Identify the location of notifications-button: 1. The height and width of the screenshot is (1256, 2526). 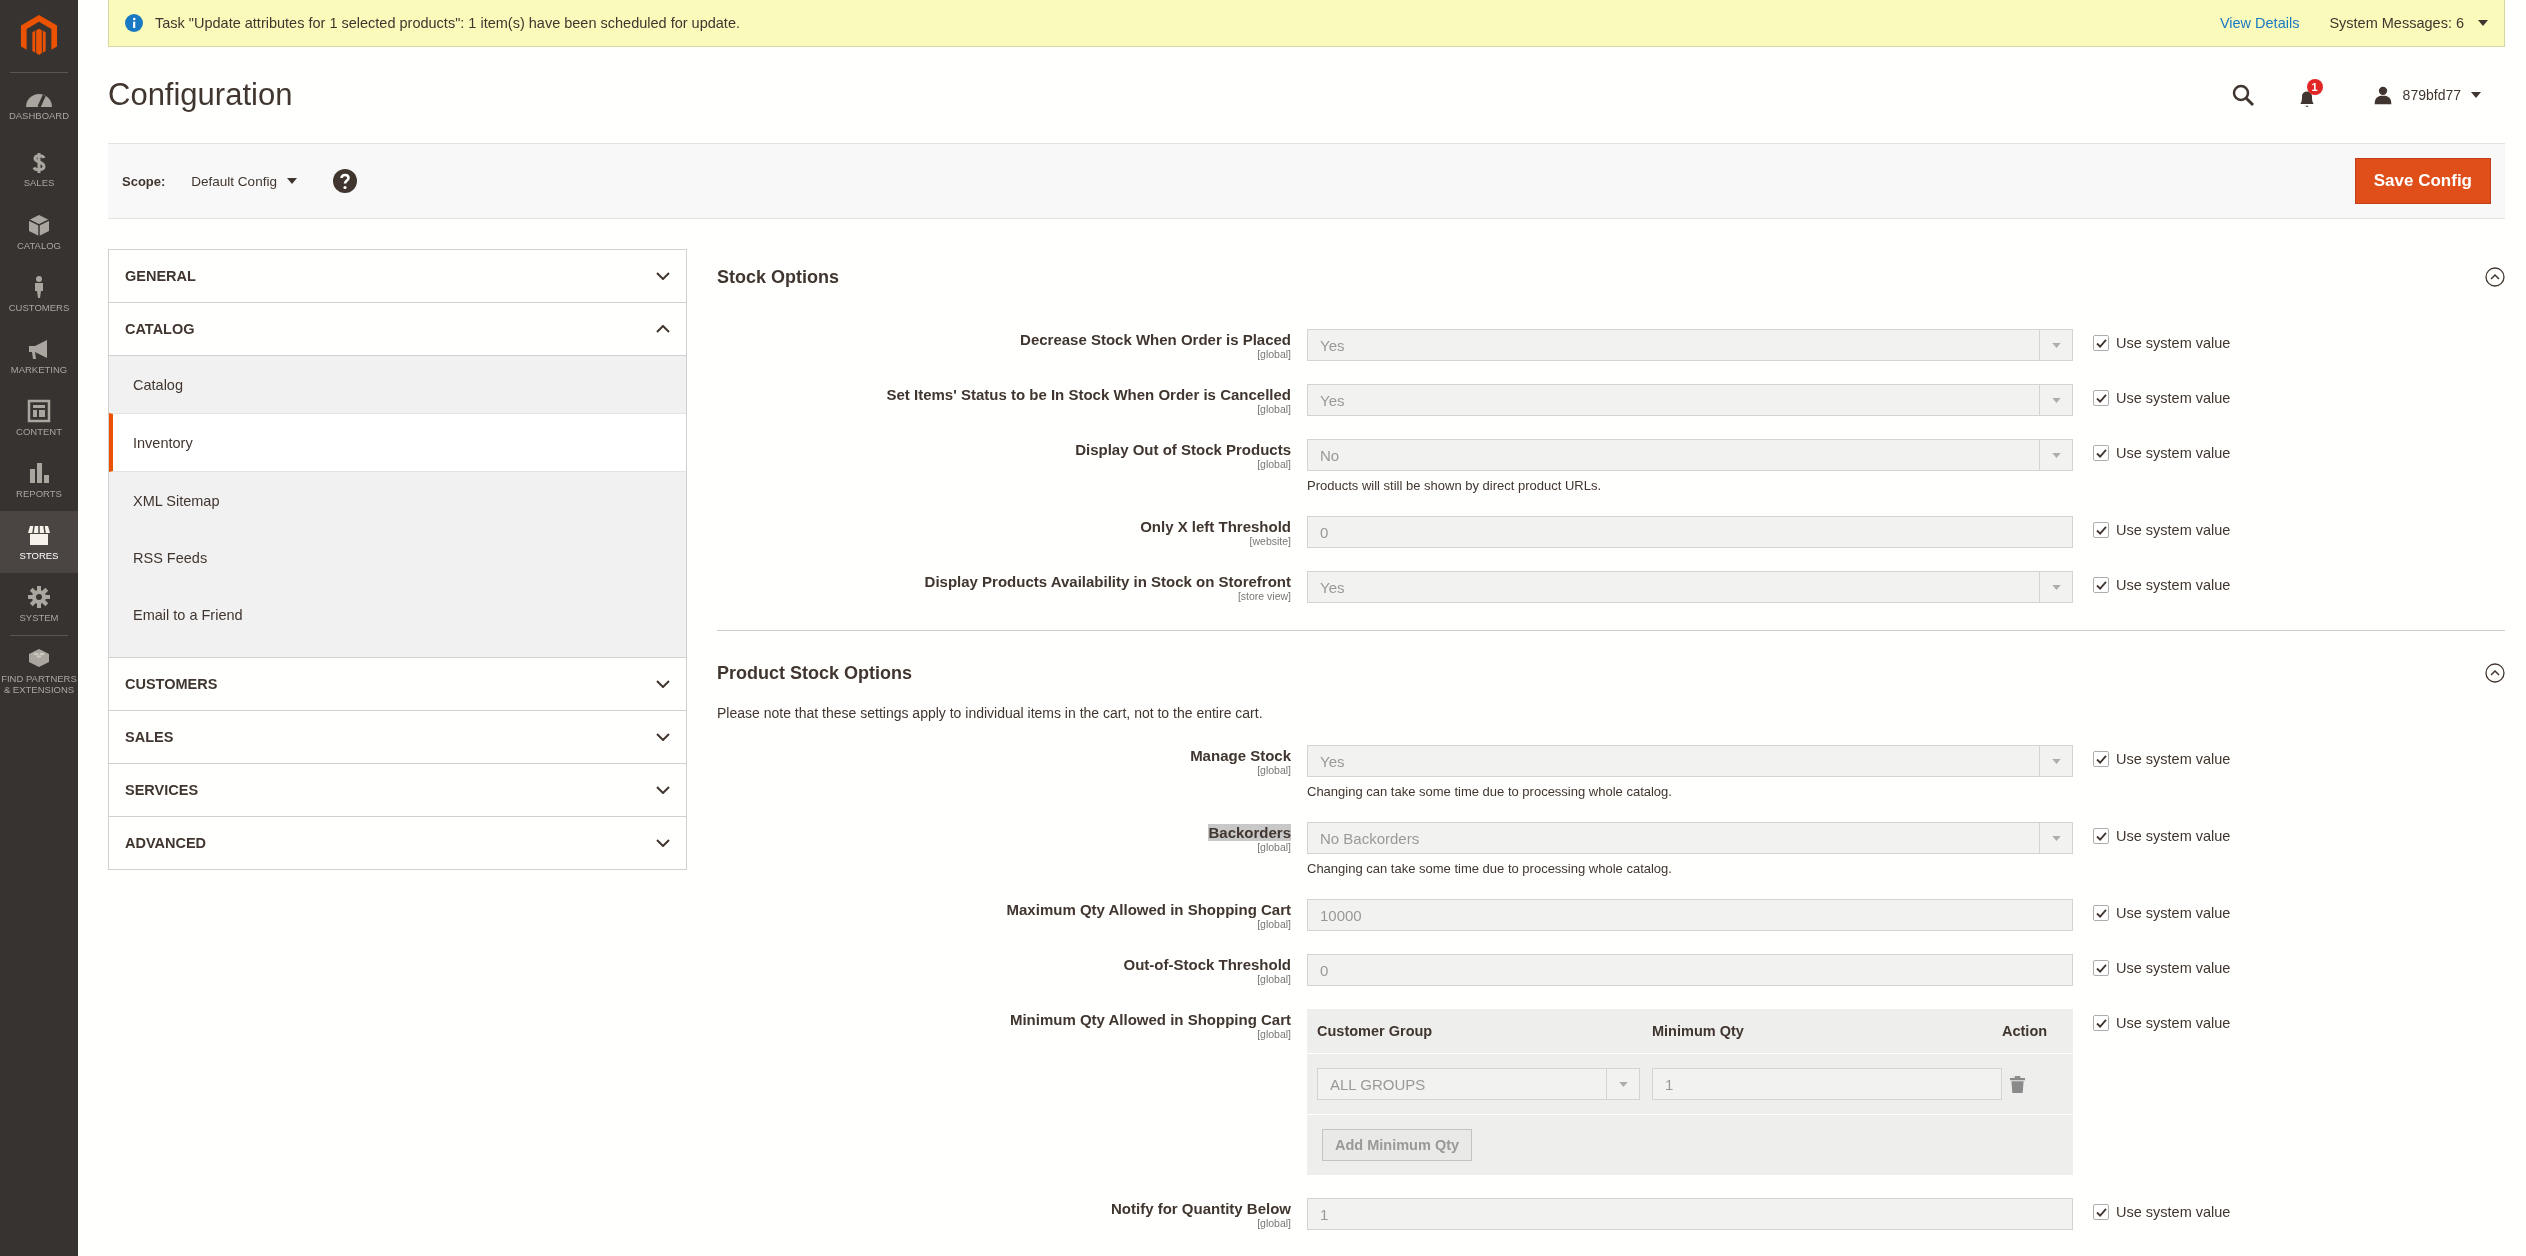
(2310, 95).